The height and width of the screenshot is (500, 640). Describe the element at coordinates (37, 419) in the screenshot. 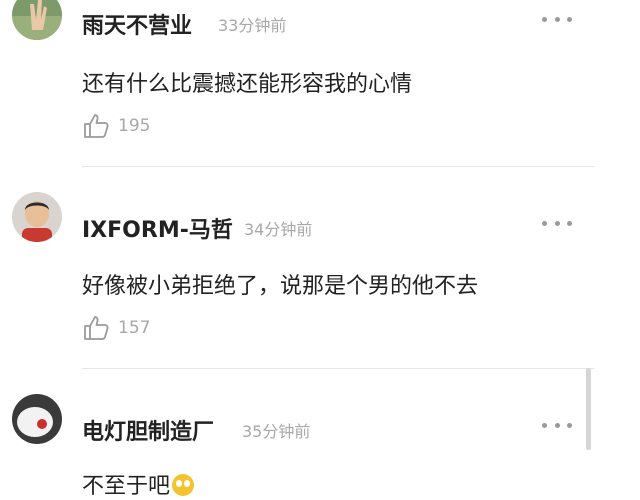

I see `avatar-lightbulb-icon` at that location.